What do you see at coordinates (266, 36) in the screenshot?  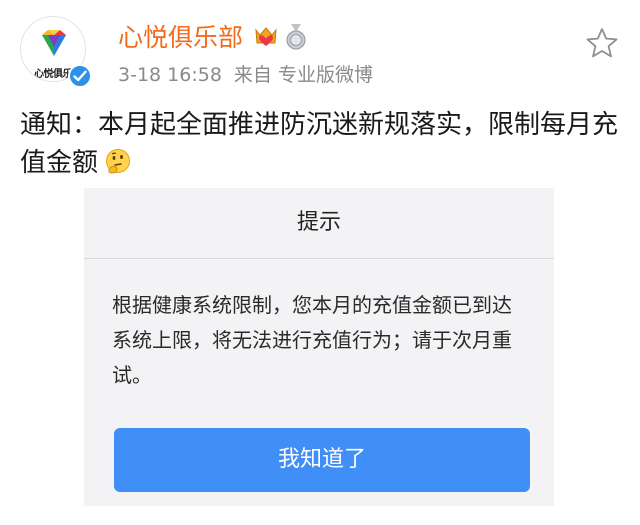 I see `crown-heart-icon` at bounding box center [266, 36].